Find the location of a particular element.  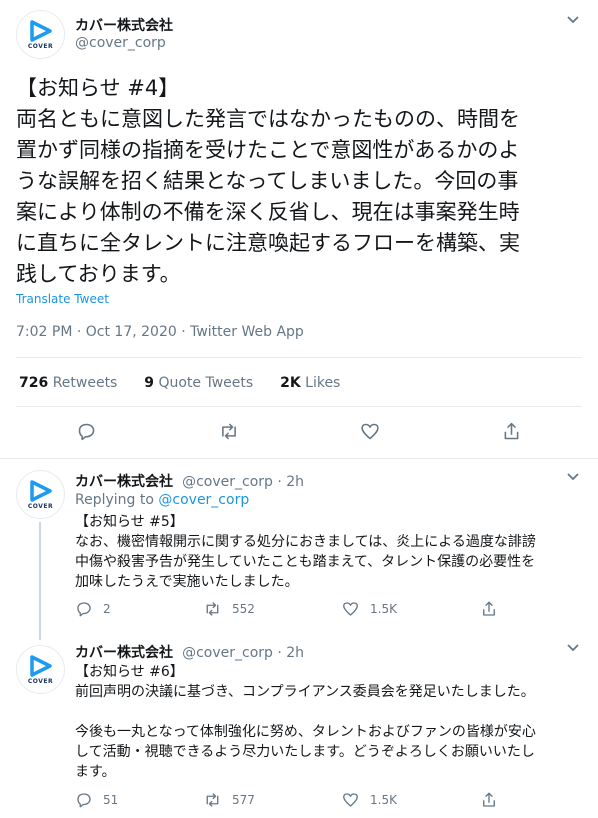

replying-to: Replying to @cover_corp is located at coordinates (162, 500).